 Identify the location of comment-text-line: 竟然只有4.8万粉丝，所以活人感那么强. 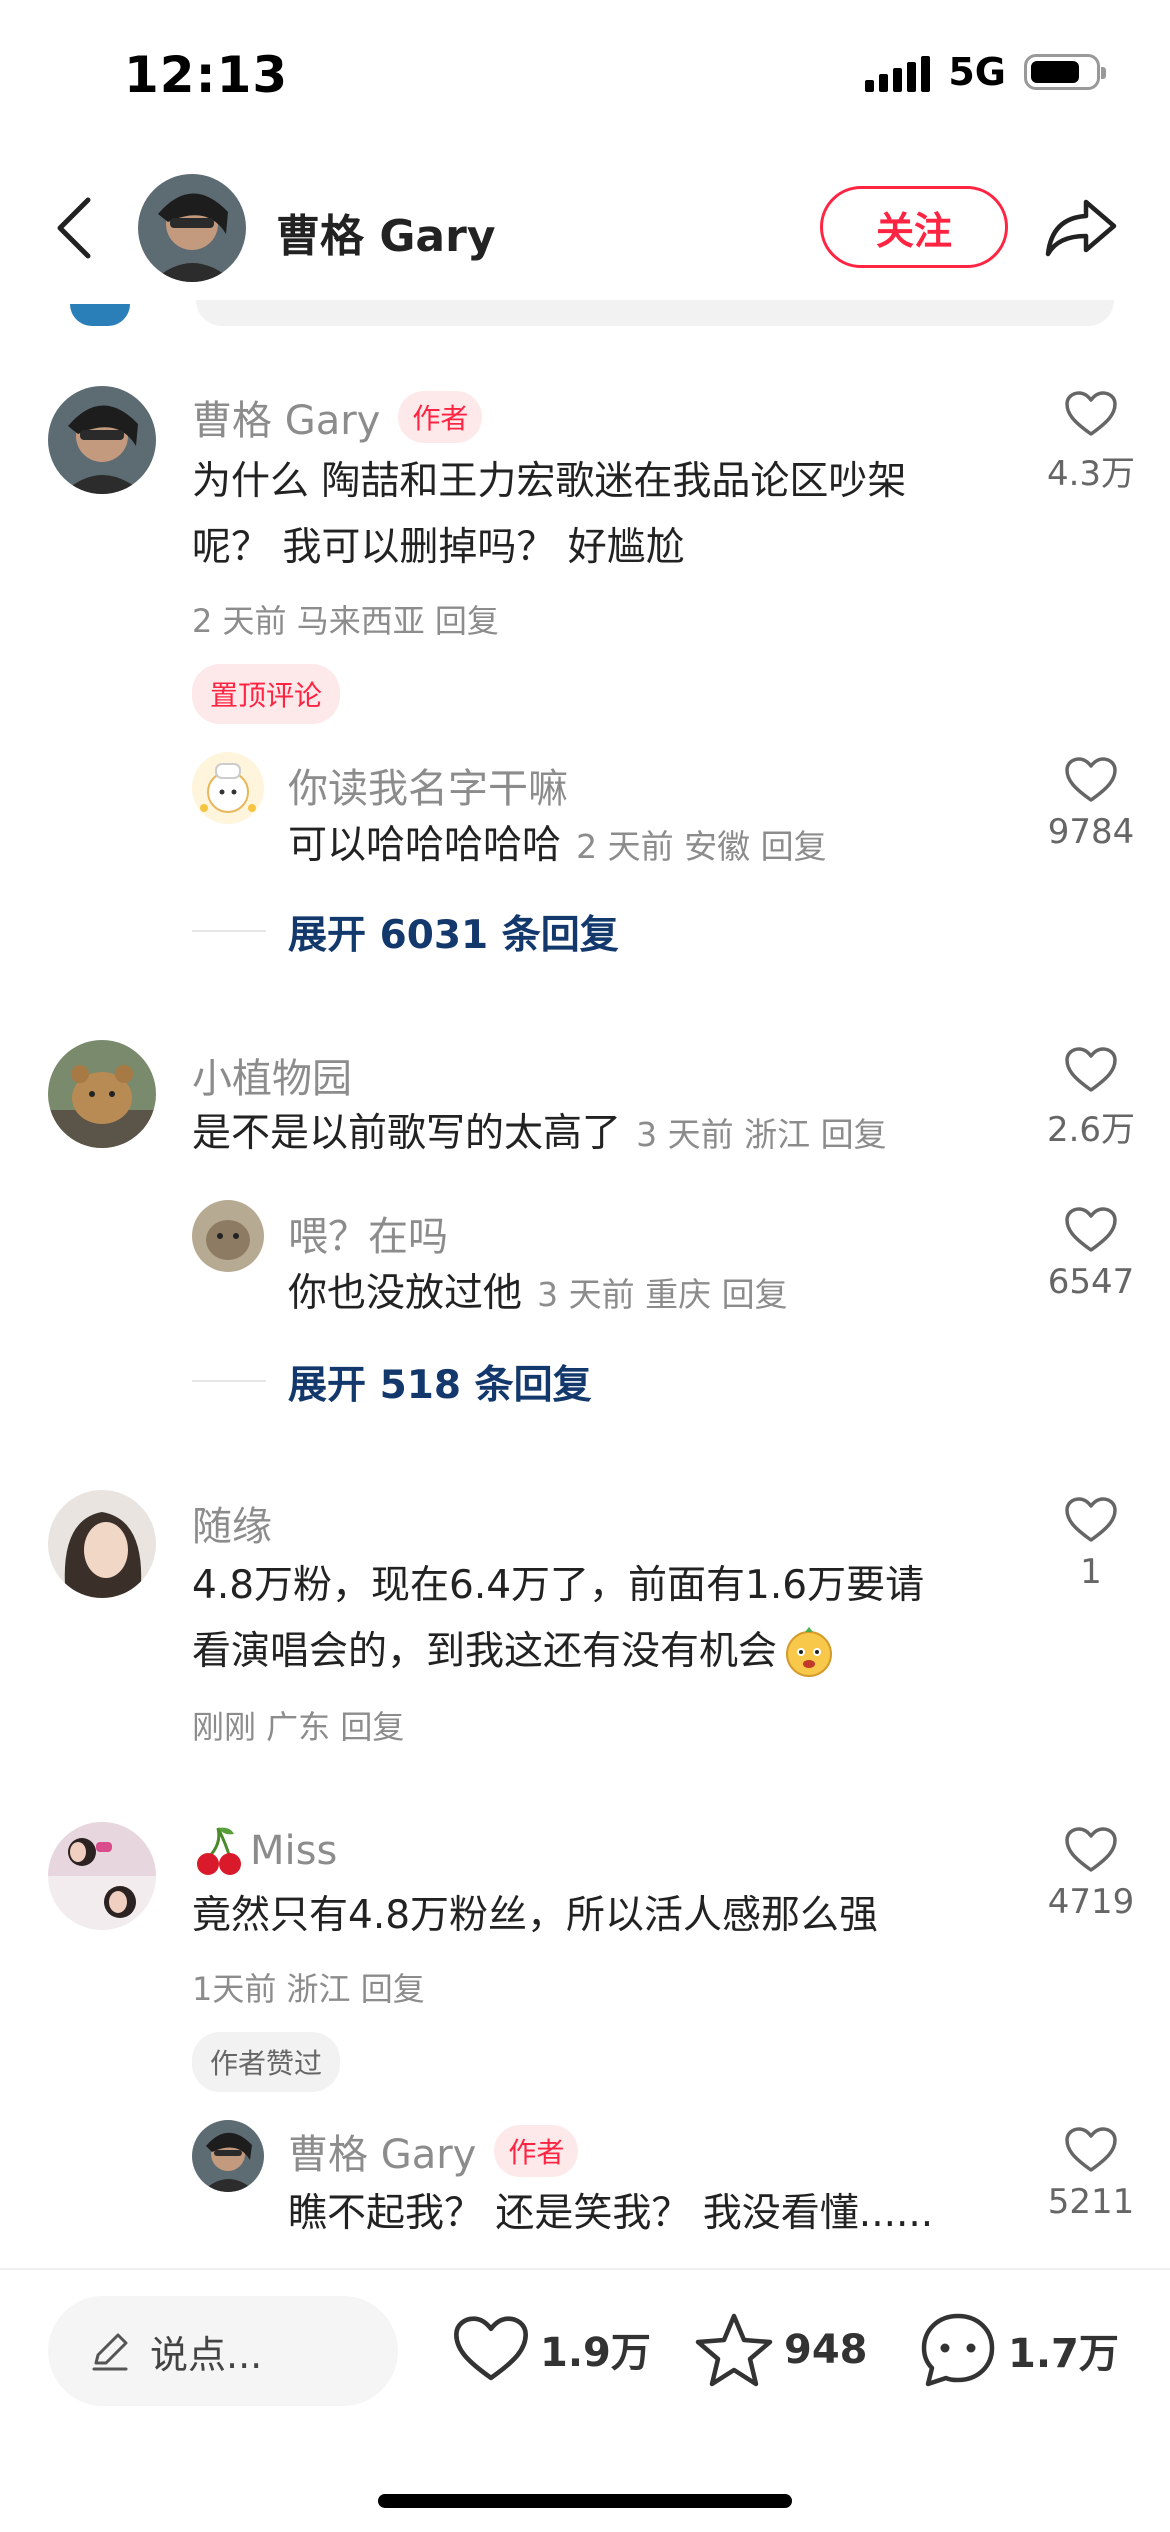
(535, 1916).